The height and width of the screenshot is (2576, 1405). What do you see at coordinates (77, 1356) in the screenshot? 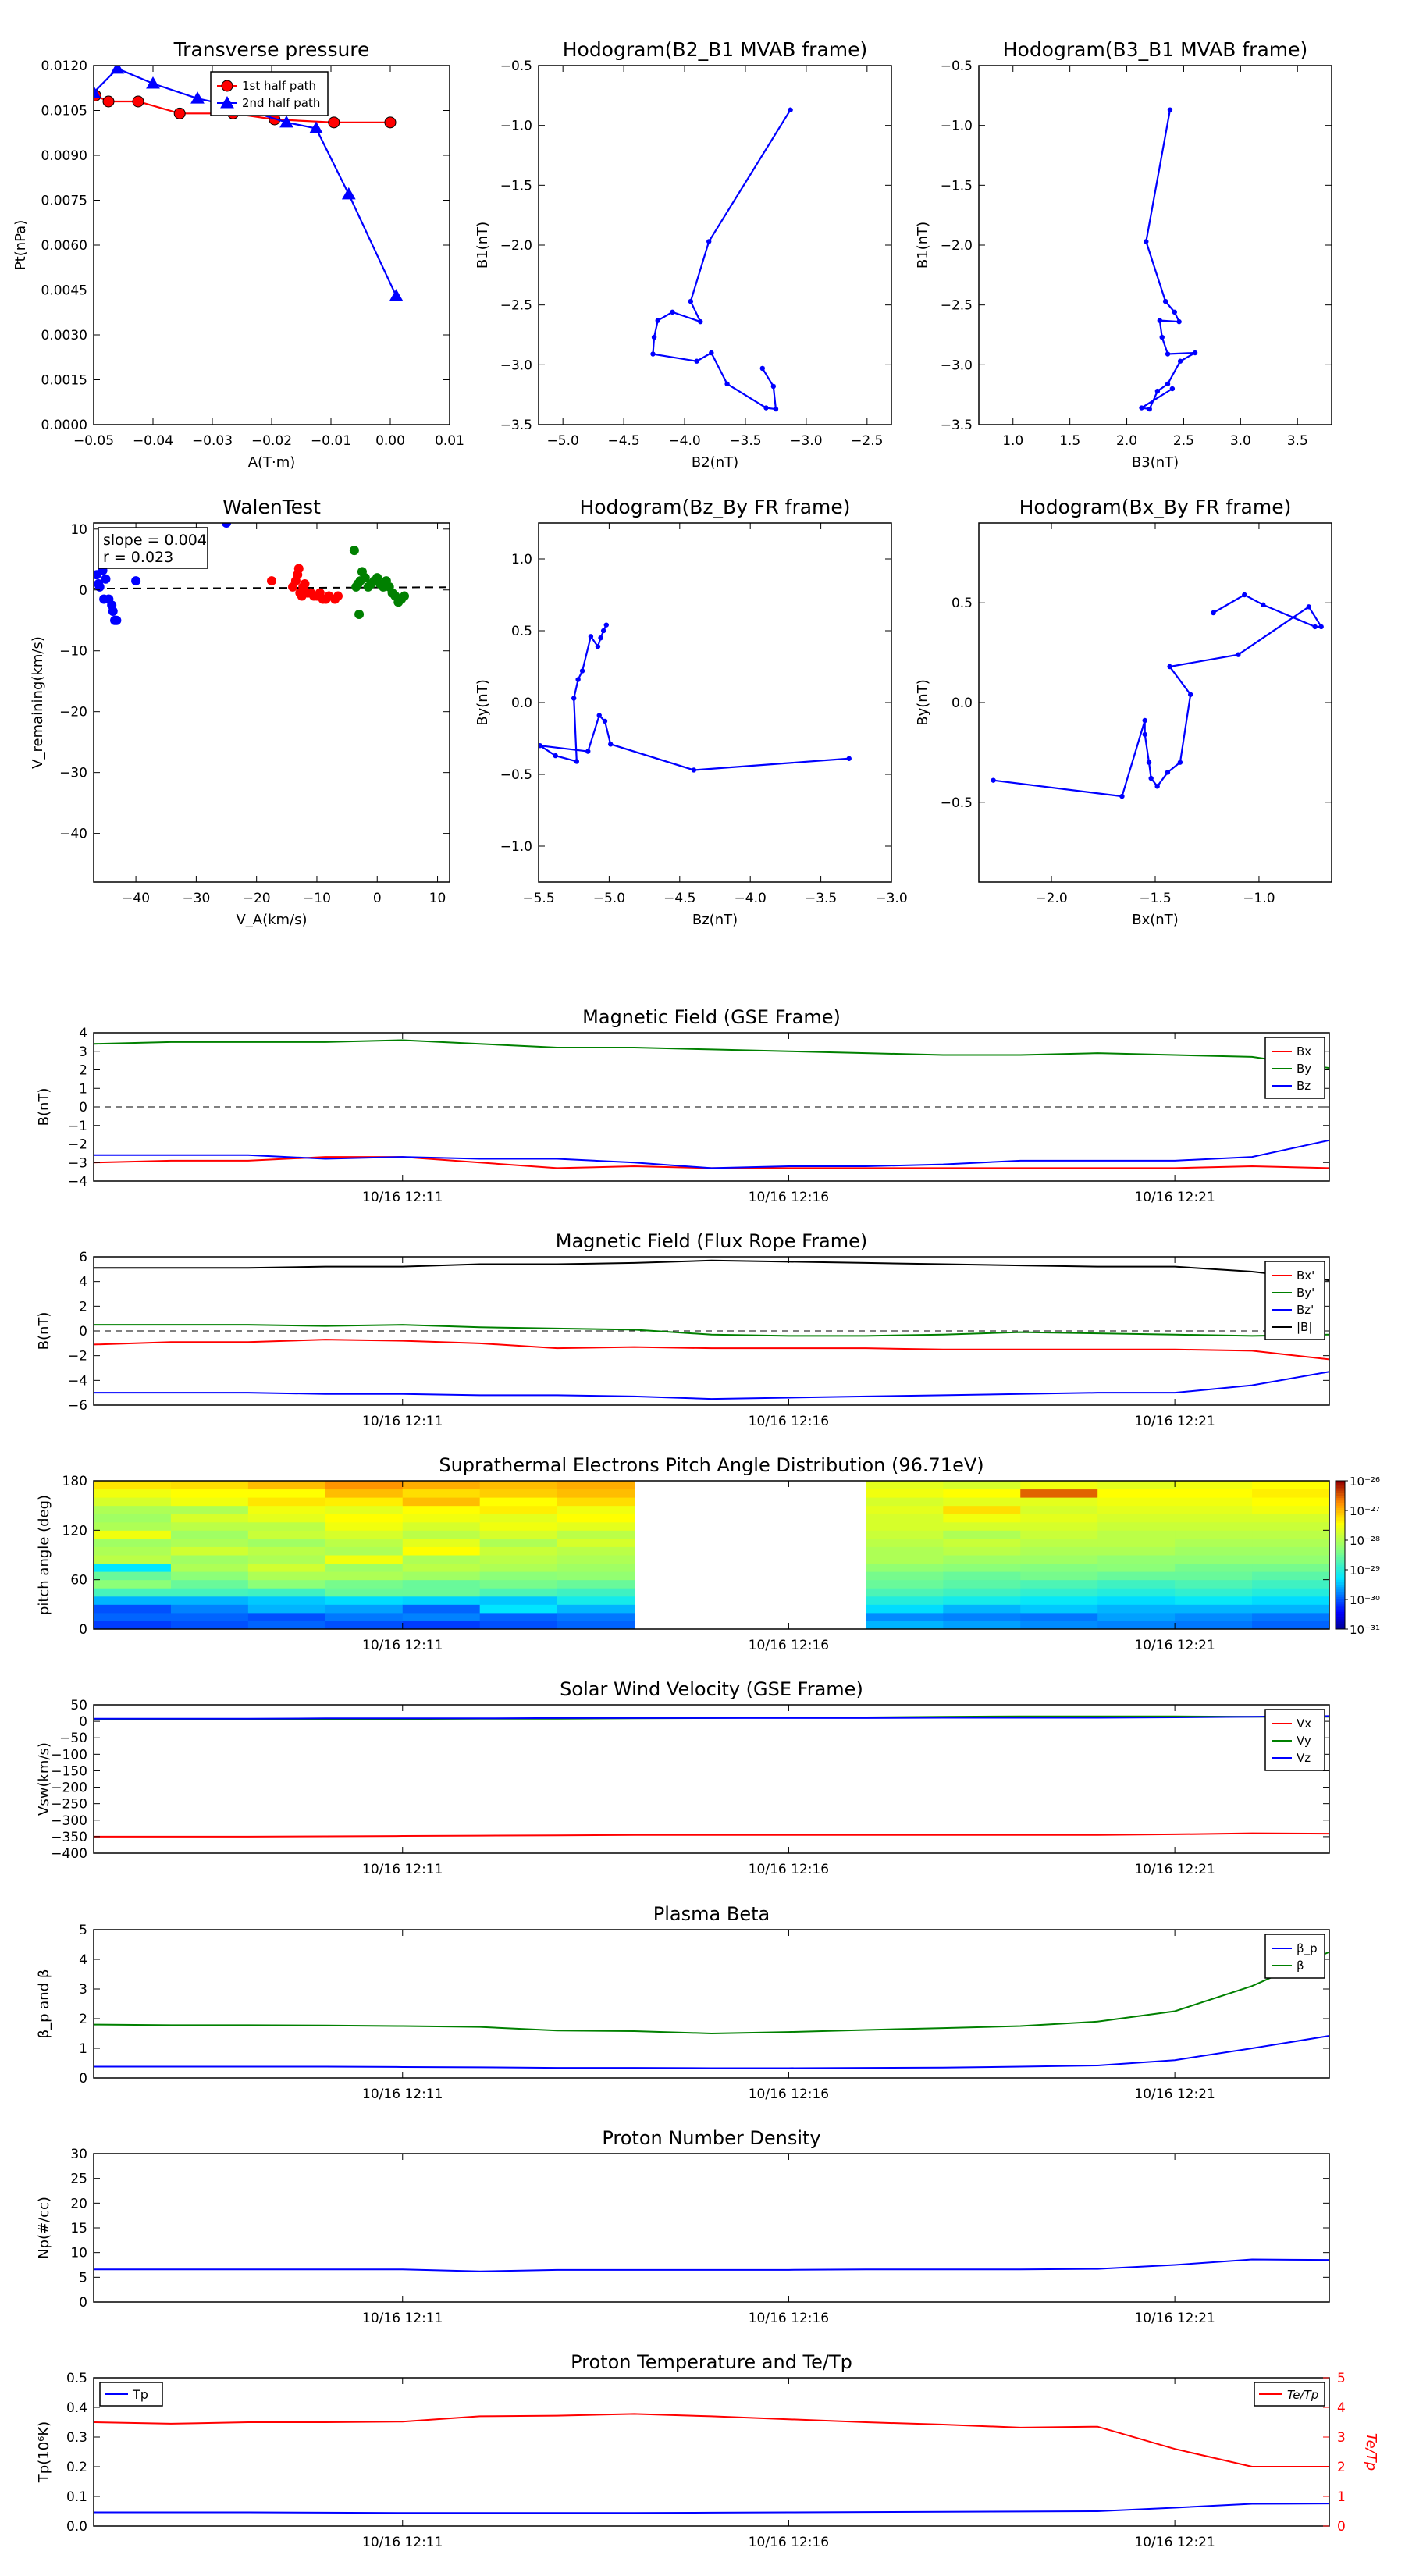
I see `y-tick-label: −2` at bounding box center [77, 1356].